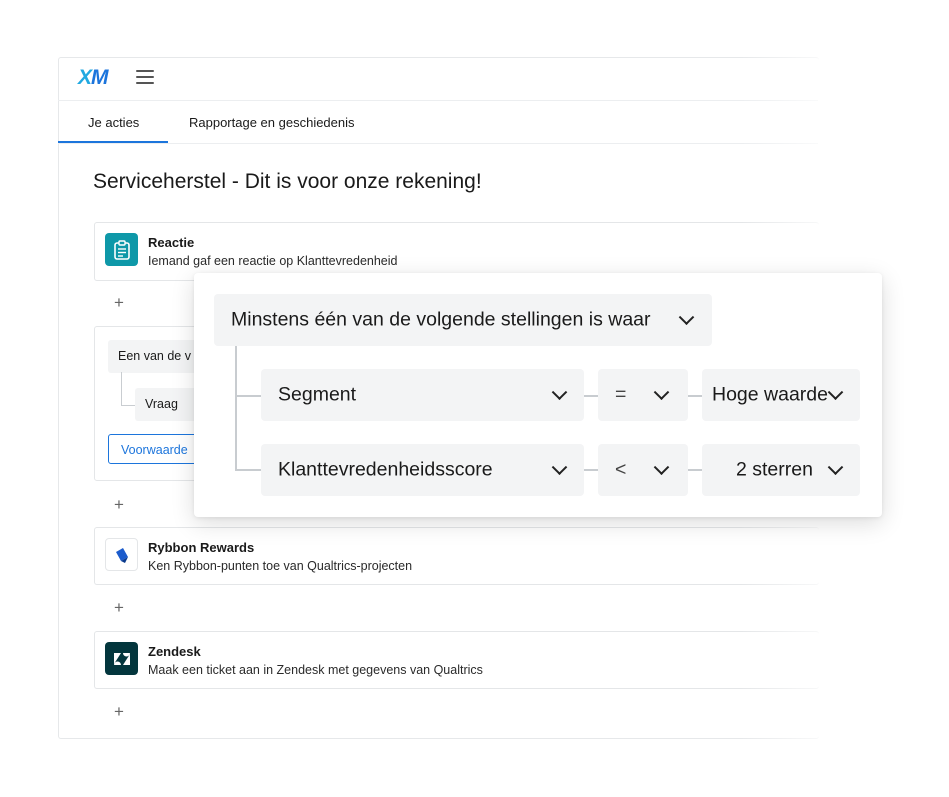 The image size is (949, 797). Describe the element at coordinates (171, 242) in the screenshot. I see `card-title: Reactie` at that location.